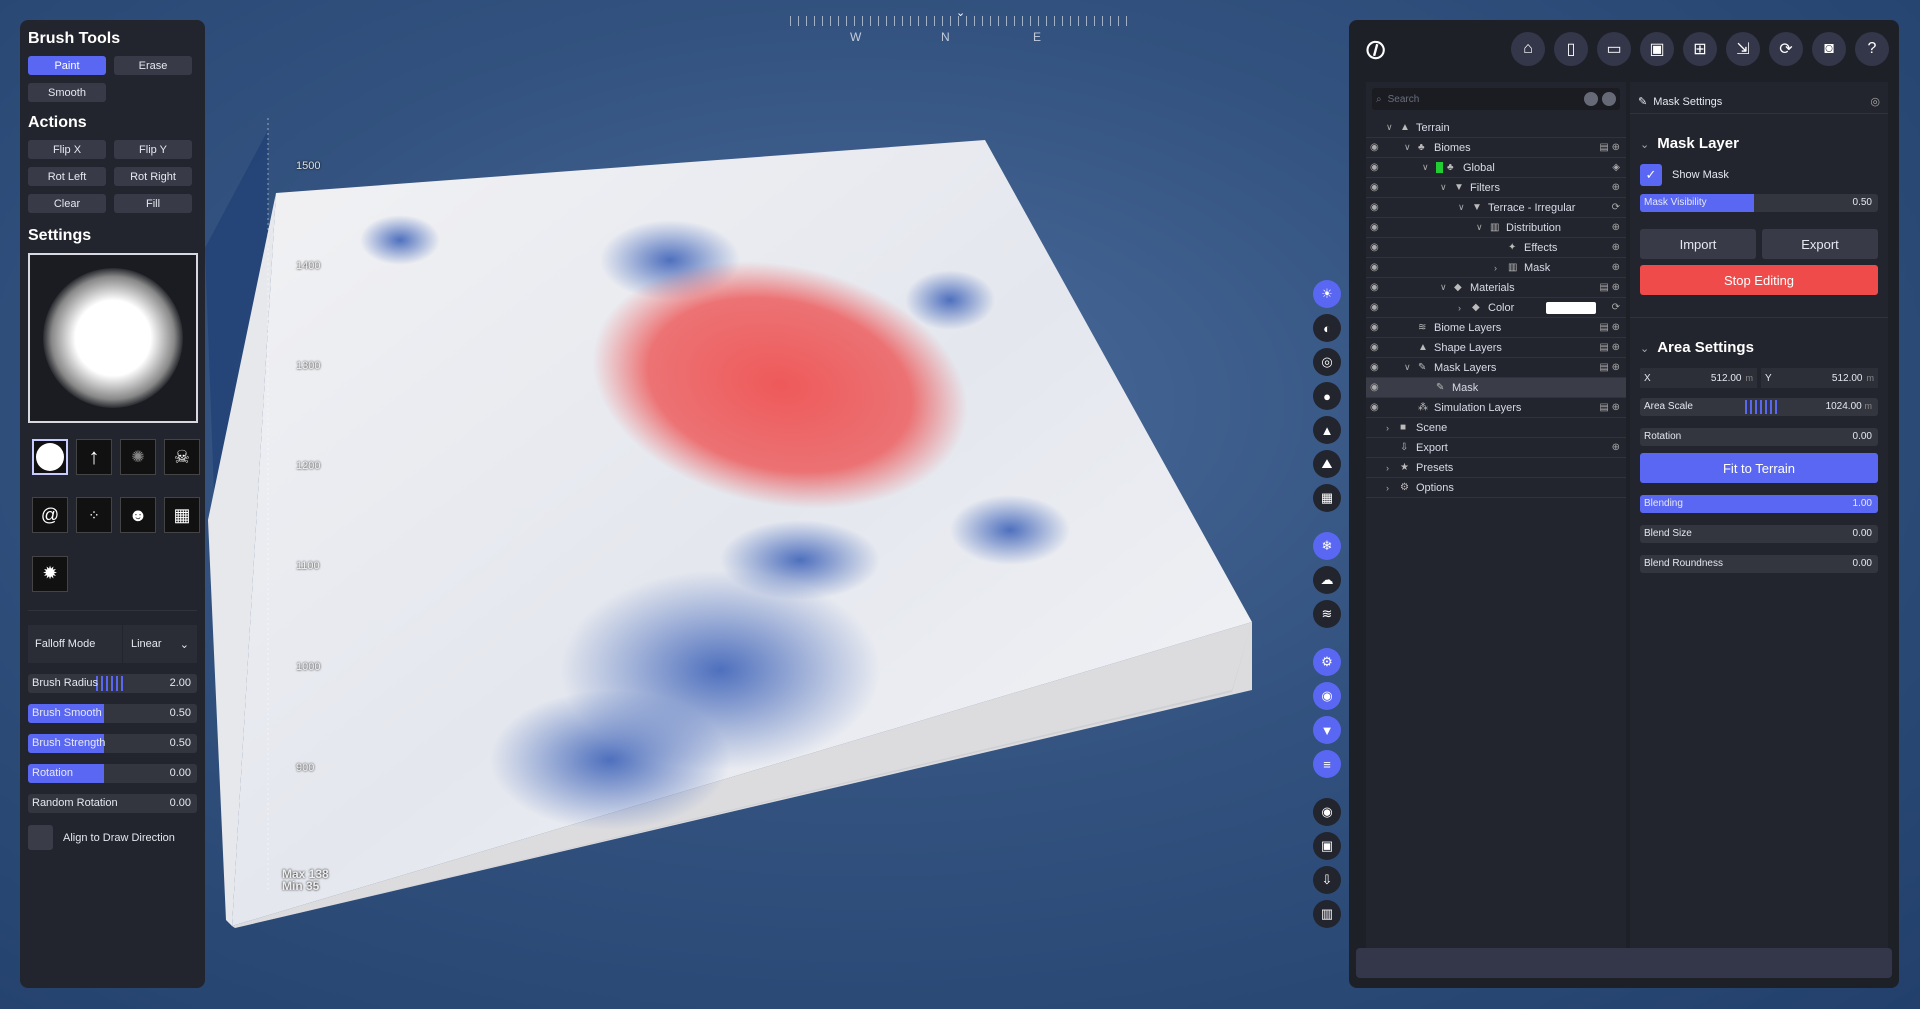 This screenshot has height=1009, width=1920. What do you see at coordinates (40, 837) in the screenshot?
I see `align-draw-direction-checkbox` at bounding box center [40, 837].